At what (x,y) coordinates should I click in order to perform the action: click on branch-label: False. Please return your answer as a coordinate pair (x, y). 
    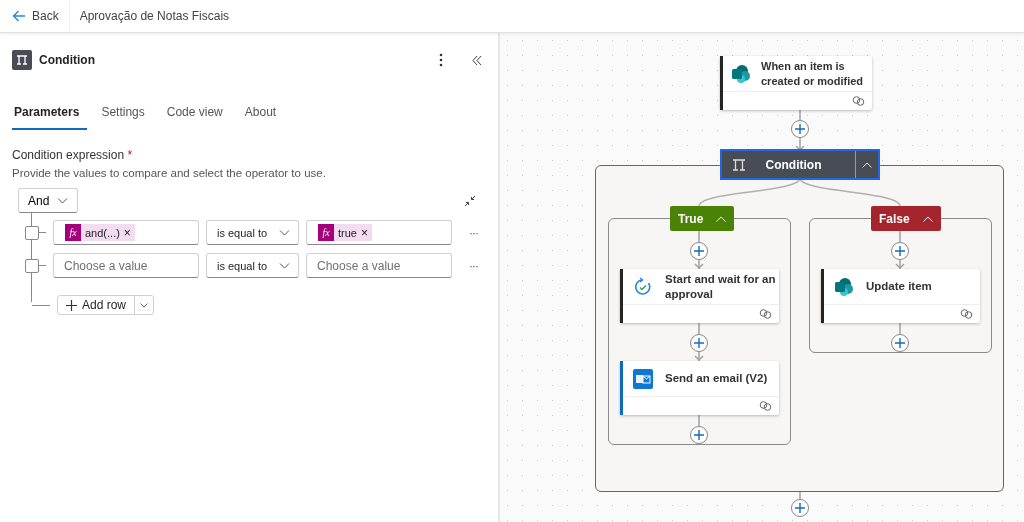
    Looking at the image, I should click on (894, 218).